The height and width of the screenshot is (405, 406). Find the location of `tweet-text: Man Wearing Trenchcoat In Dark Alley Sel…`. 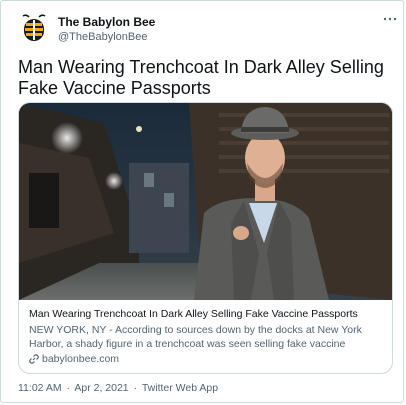

tweet-text: Man Wearing Trenchcoat In Dark Alley Sel… is located at coordinates (201, 77).